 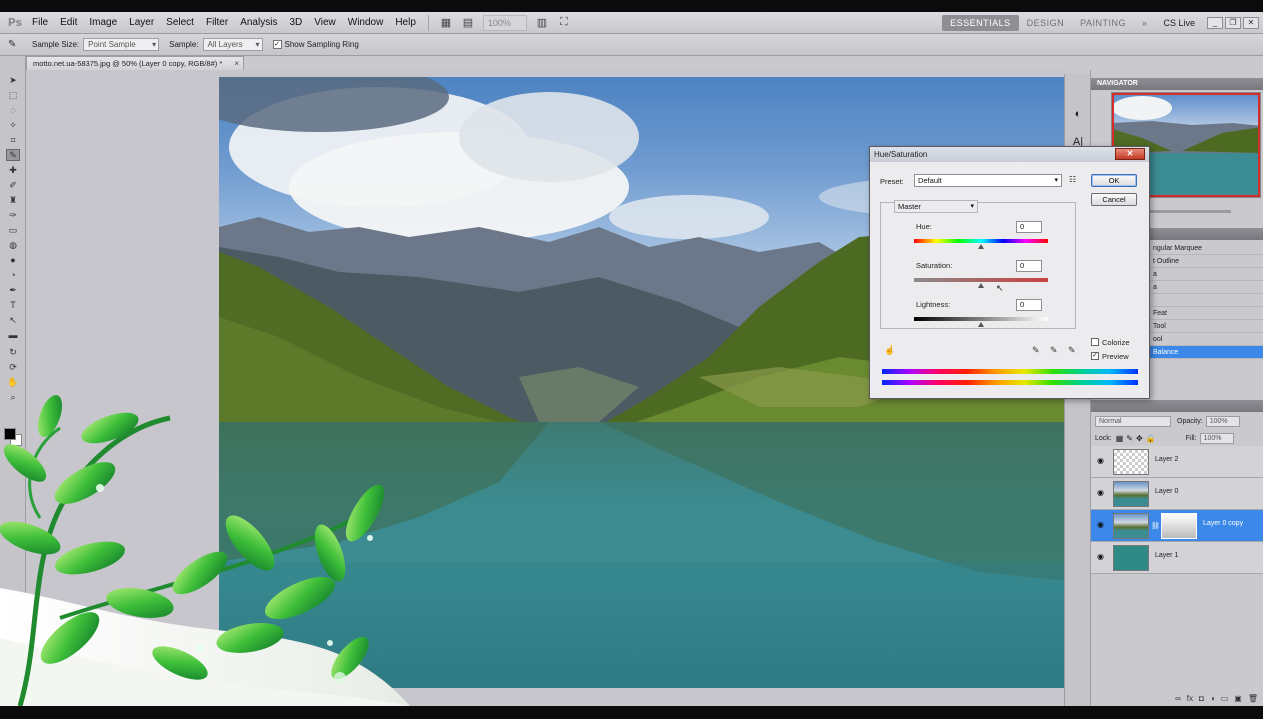 What do you see at coordinates (1103, 23) in the screenshot?
I see `workspace-painting: PAINTING` at bounding box center [1103, 23].